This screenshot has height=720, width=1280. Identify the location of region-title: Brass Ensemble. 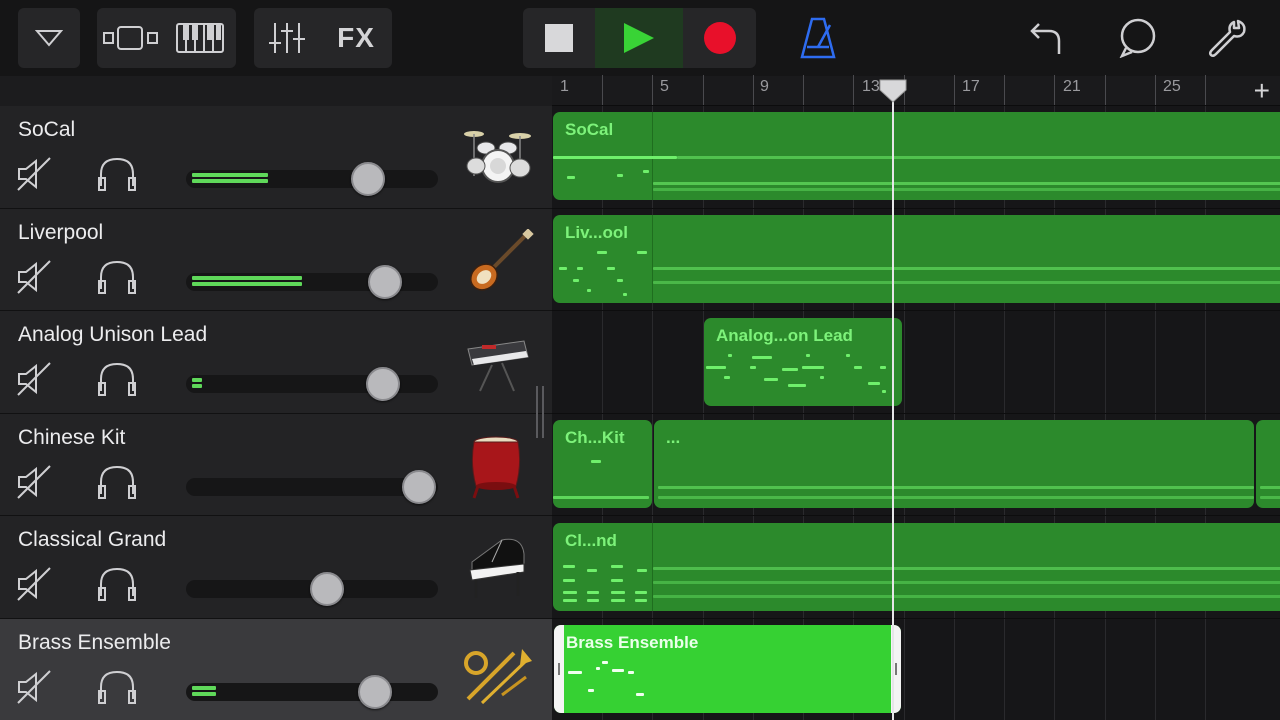
(632, 642).